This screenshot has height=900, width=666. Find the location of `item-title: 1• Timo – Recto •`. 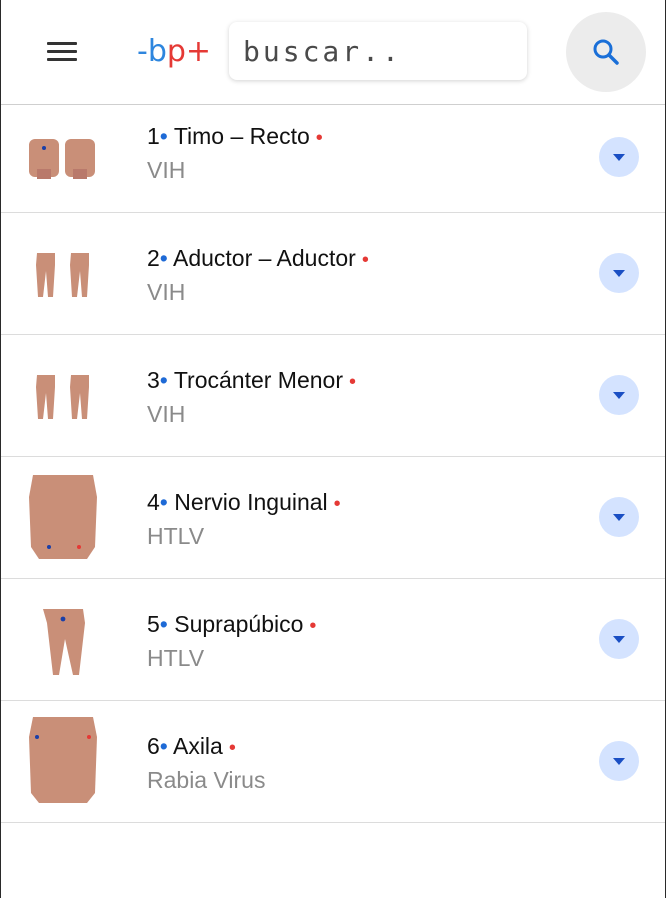

item-title: 1• Timo – Recto • is located at coordinates (235, 136).